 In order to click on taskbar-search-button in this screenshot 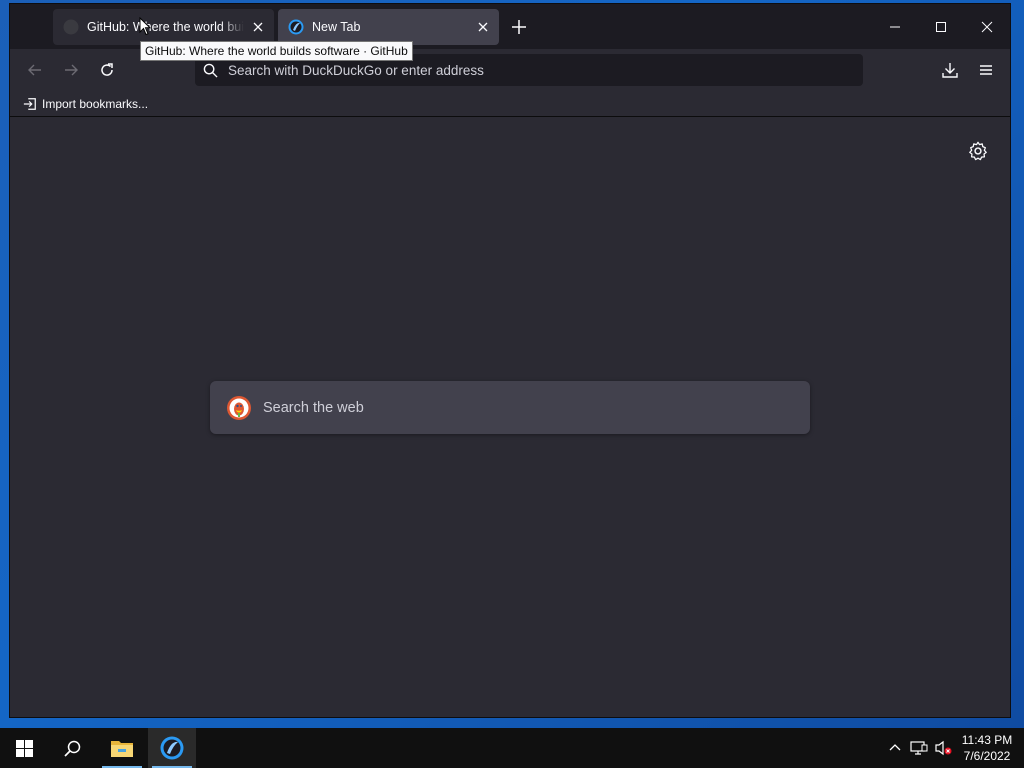, I will do `click(72, 748)`.